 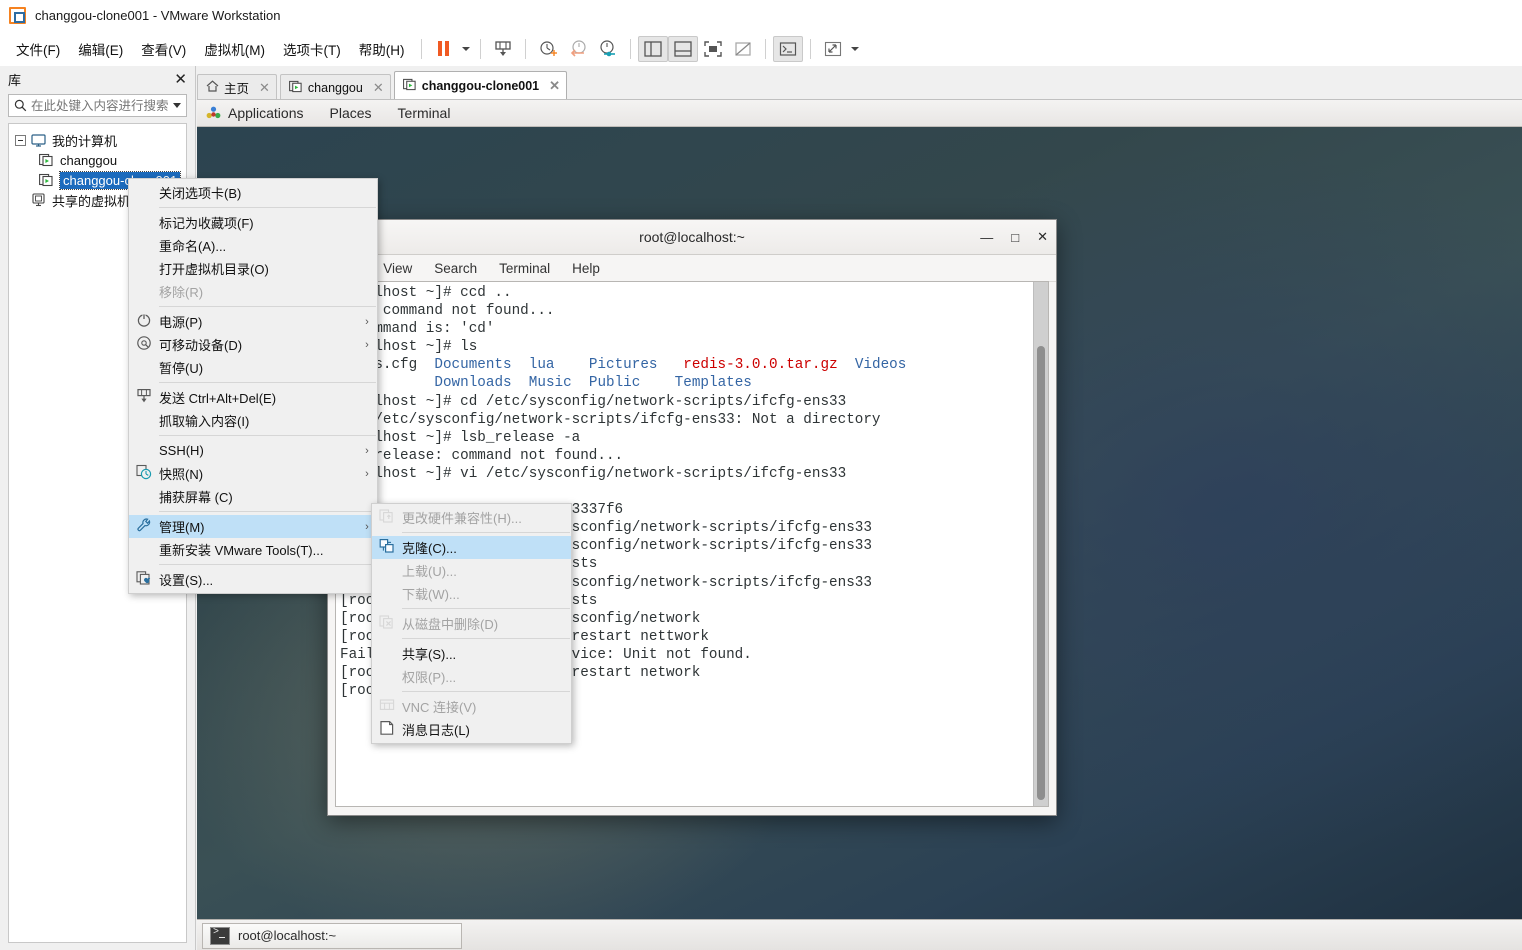 What do you see at coordinates (312, 49) in the screenshot?
I see `menu-tabs: 选项卡(T)` at bounding box center [312, 49].